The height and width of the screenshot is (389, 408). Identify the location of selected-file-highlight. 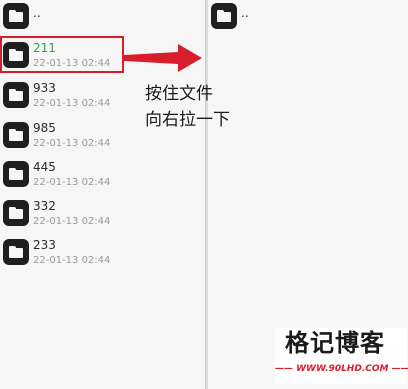
(62, 54).